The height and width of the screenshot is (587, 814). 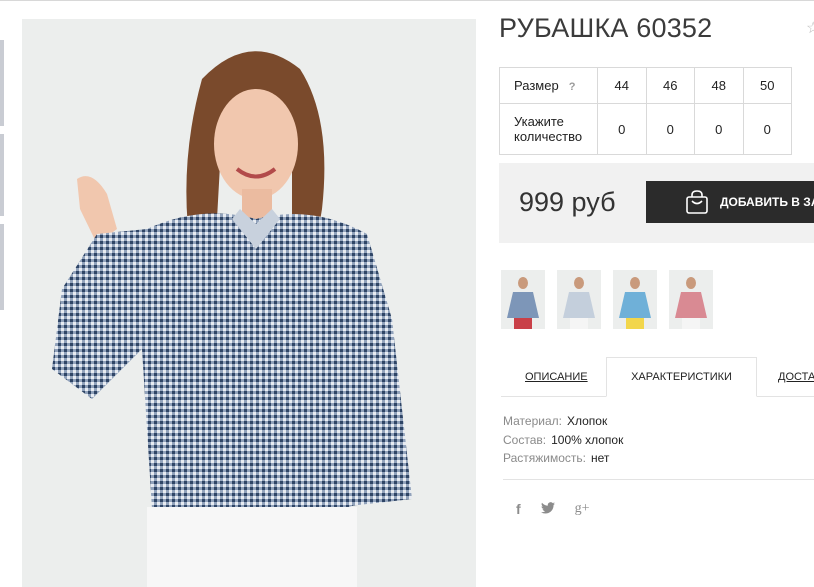 What do you see at coordinates (518, 509) in the screenshot?
I see `facebook-icon: f` at bounding box center [518, 509].